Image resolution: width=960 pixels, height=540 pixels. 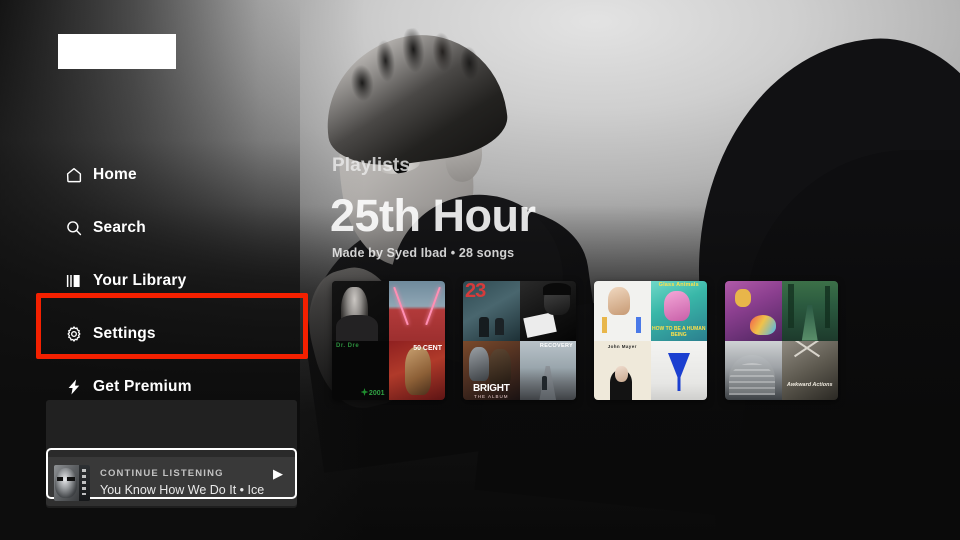 I want to click on app-logo, so click(x=117, y=51).